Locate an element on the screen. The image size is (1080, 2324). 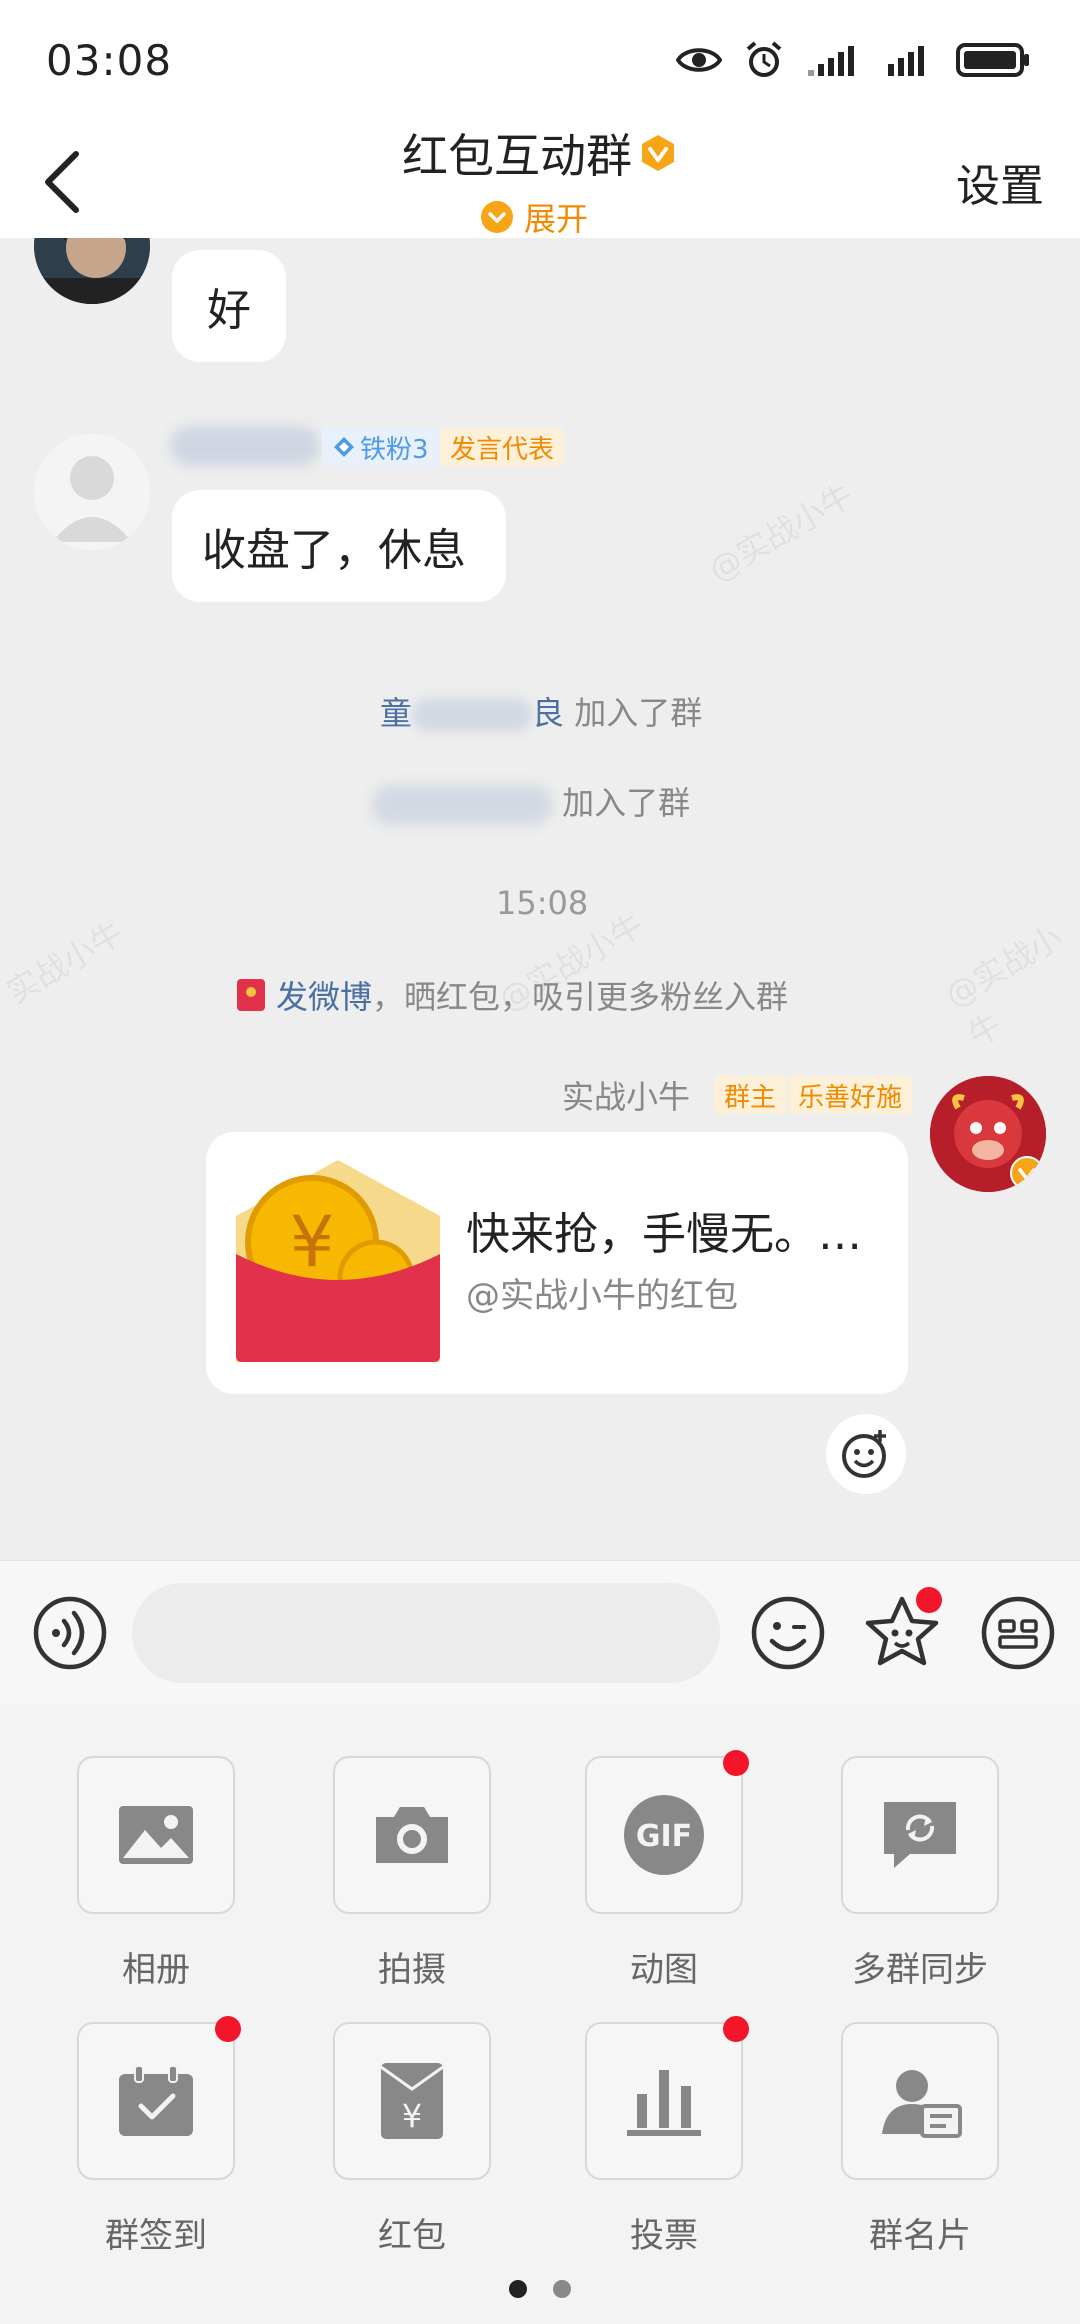
tool-multi-group-sync: 多群同步 is located at coordinates (920, 1873).